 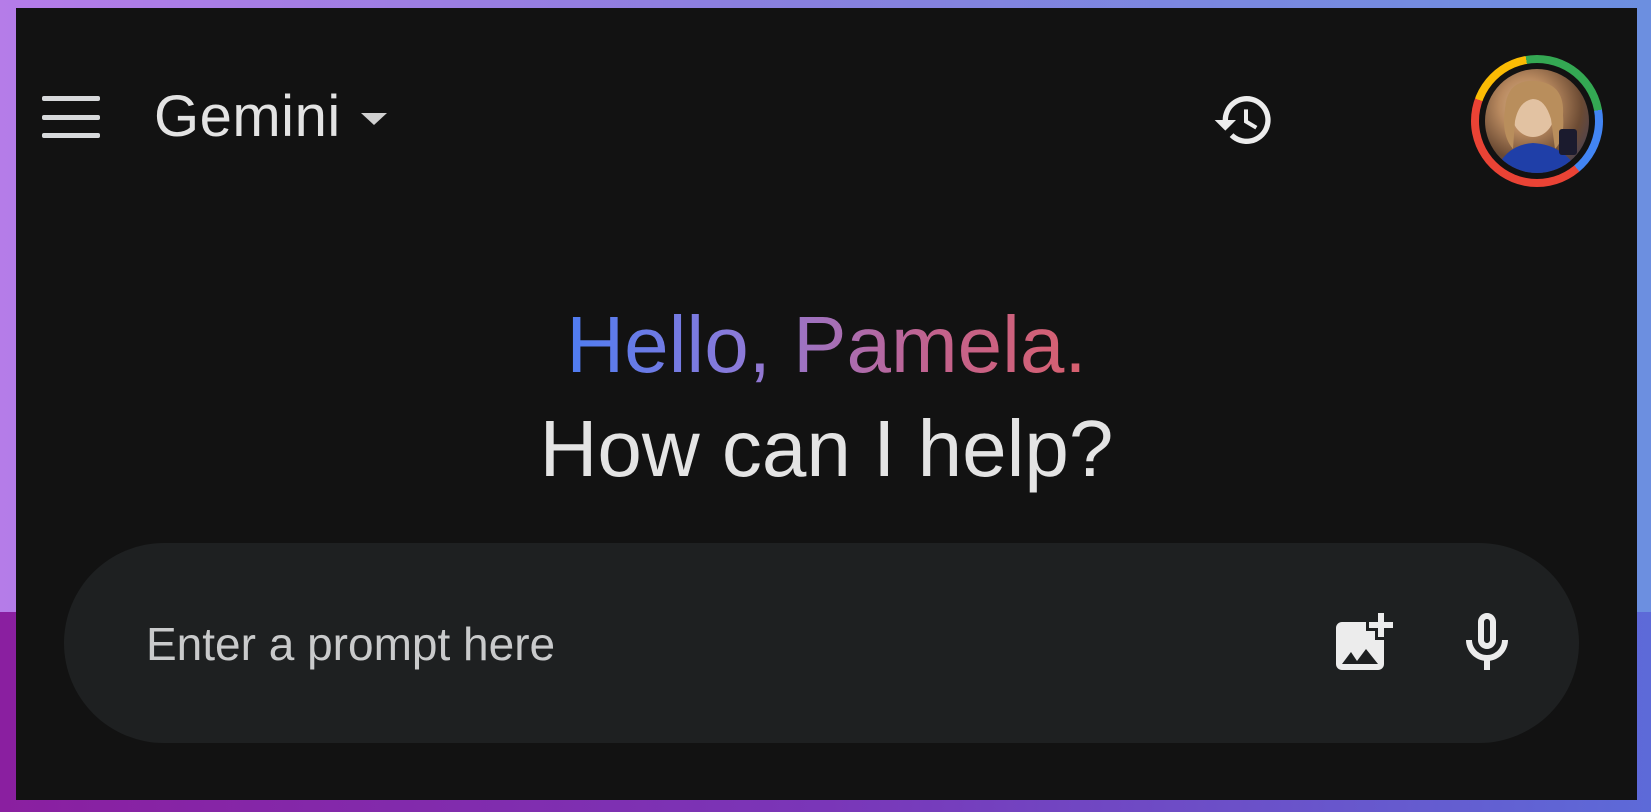 What do you see at coordinates (826, 345) in the screenshot?
I see `greeting-name-line: Hello, Pamela.` at bounding box center [826, 345].